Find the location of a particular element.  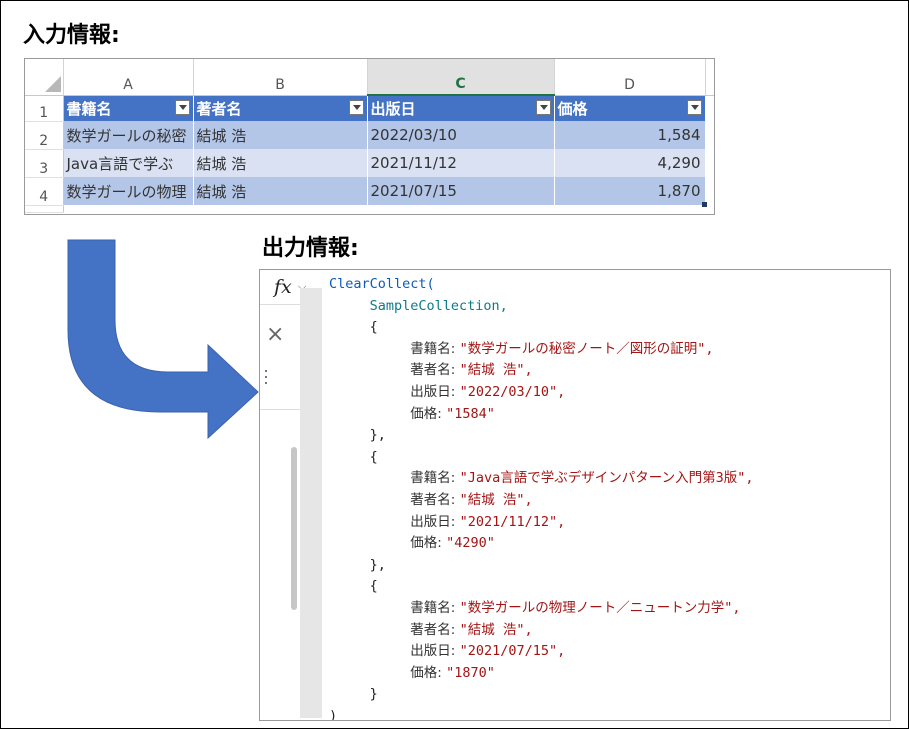

code-string: "4290" is located at coordinates (470, 543).